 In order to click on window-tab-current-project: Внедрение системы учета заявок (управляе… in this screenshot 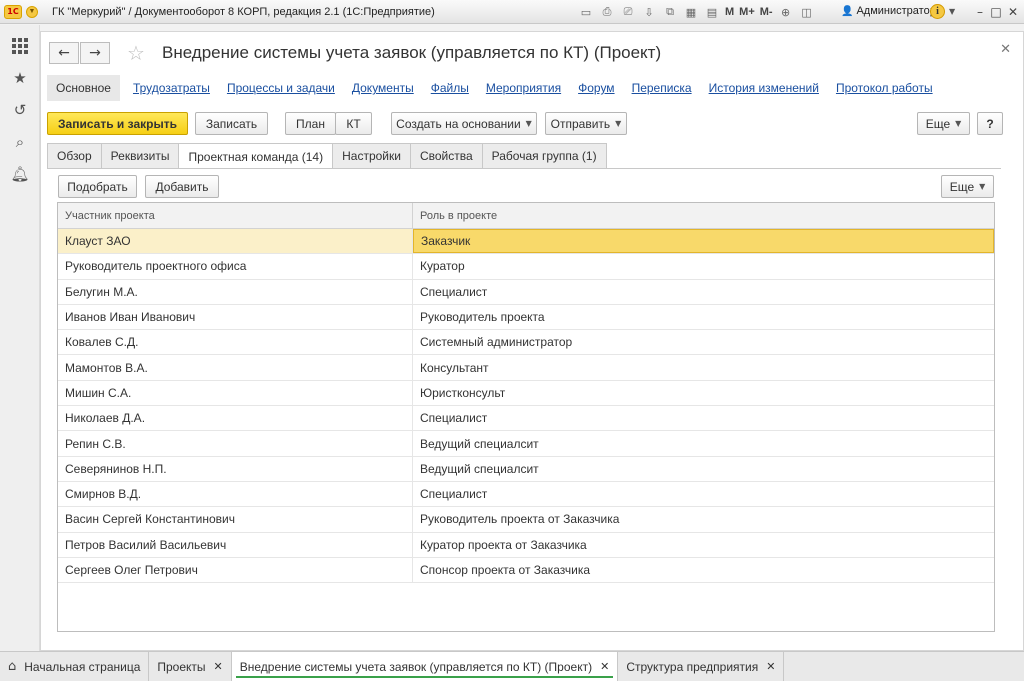, I will do `click(425, 666)`.